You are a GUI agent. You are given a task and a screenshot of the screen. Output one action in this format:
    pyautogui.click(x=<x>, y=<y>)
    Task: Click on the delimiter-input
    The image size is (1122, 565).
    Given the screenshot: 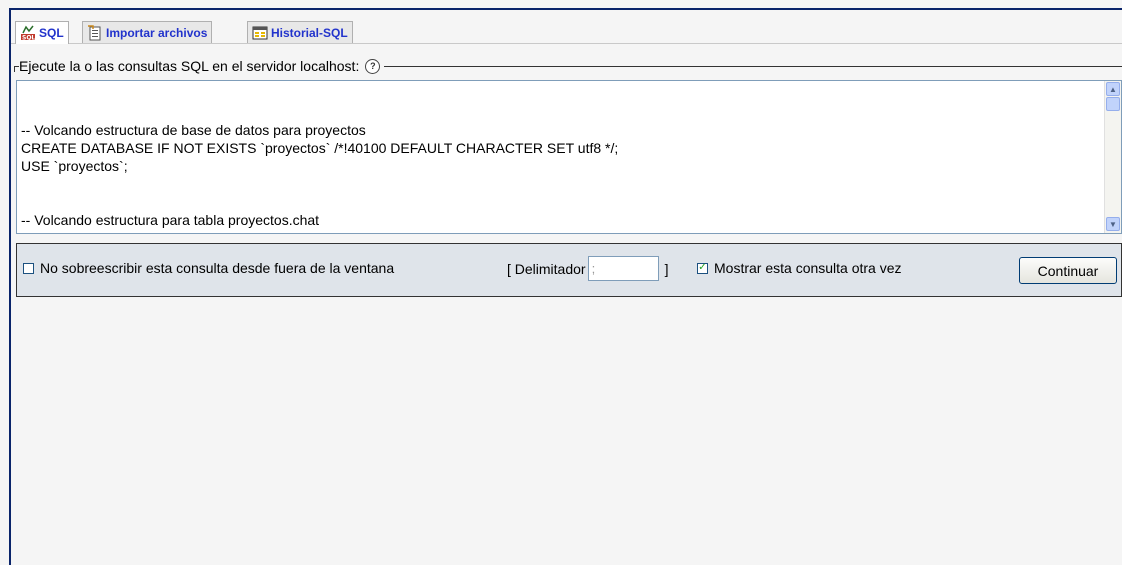 What is the action you would take?
    pyautogui.click(x=623, y=268)
    